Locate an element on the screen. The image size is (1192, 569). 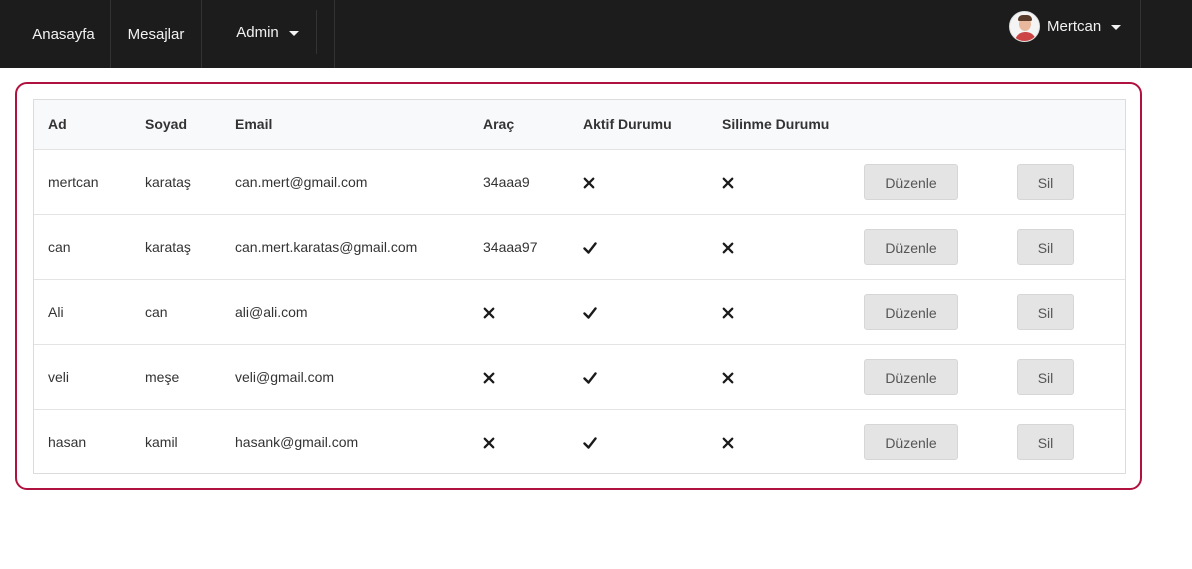
cell-soyad: meşe is located at coordinates (162, 376).